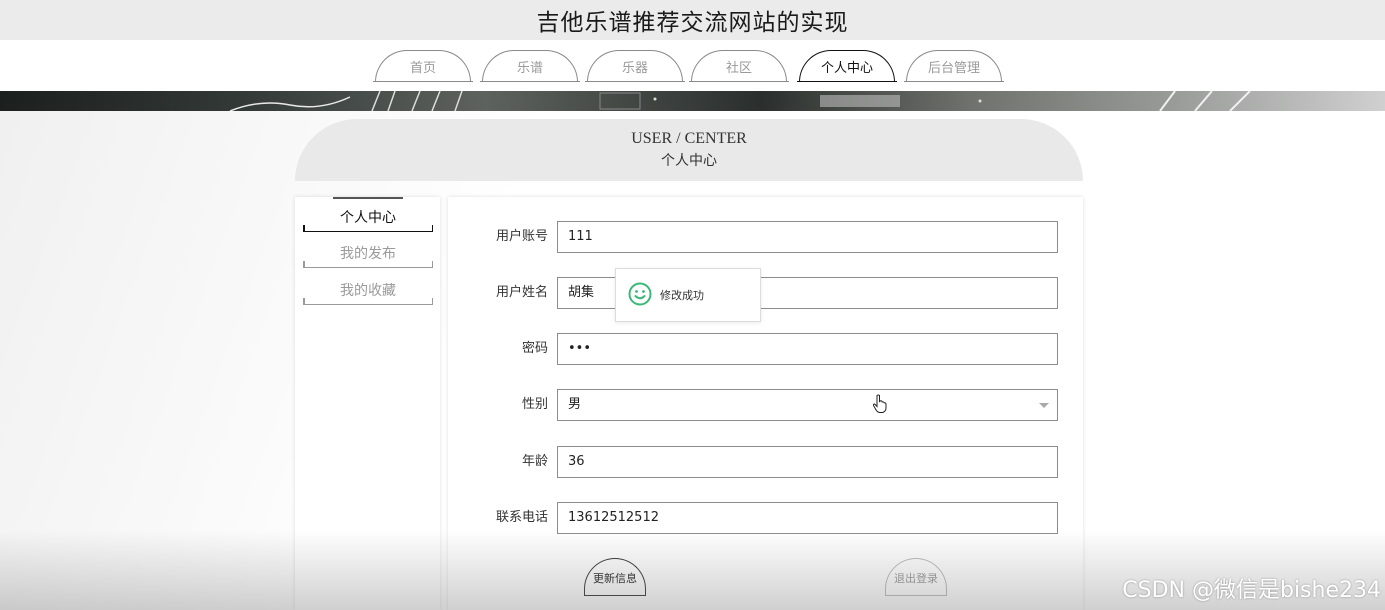 Image resolution: width=1385 pixels, height=610 pixels. Describe the element at coordinates (954, 66) in the screenshot. I see `nav-tab-admin: 后台管理` at that location.